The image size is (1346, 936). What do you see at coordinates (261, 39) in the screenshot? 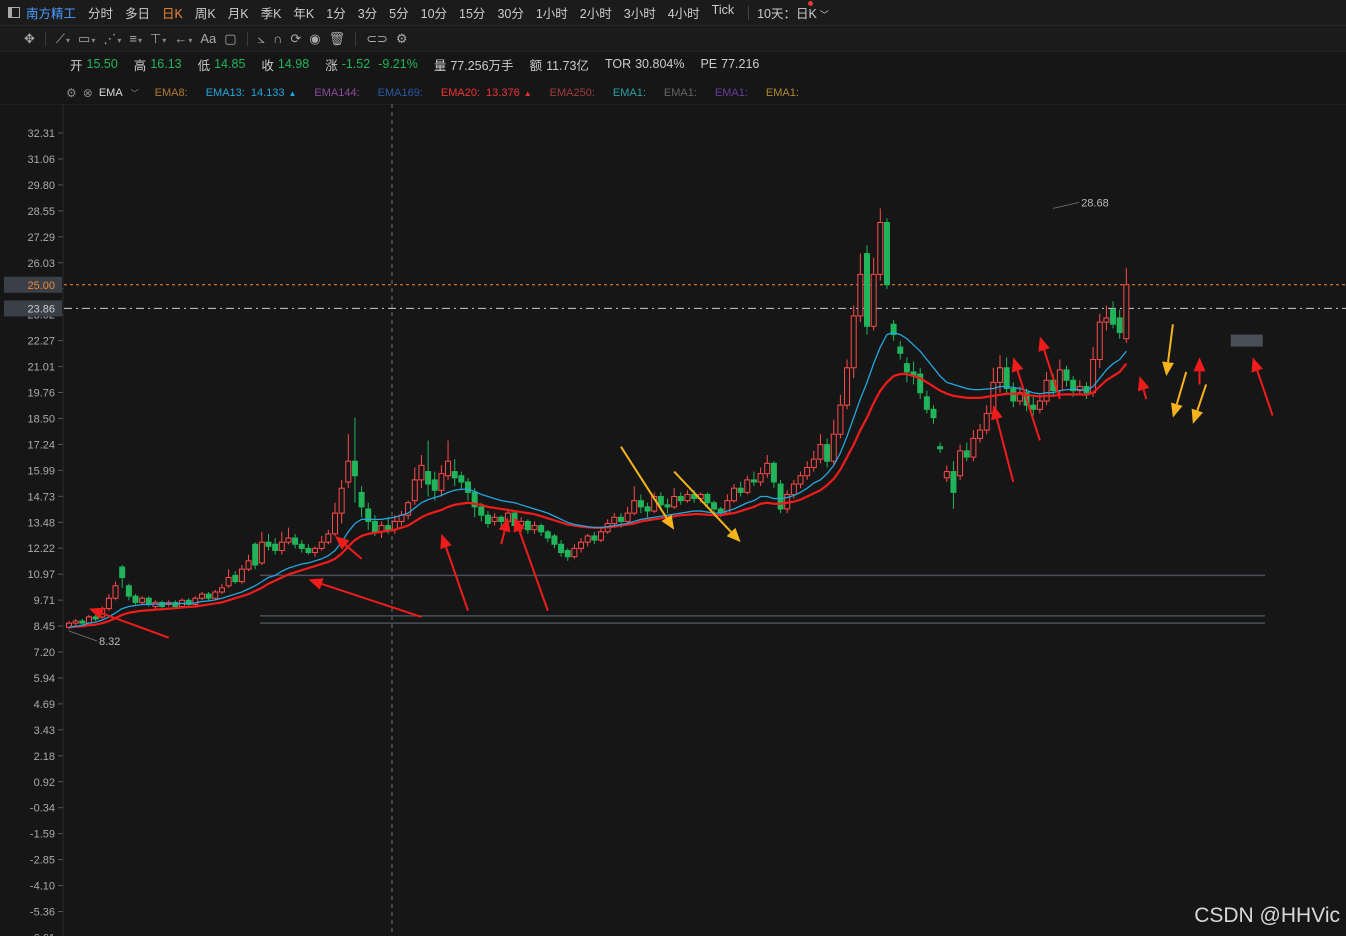
I see `ruler-icon: ⦣` at bounding box center [261, 39].